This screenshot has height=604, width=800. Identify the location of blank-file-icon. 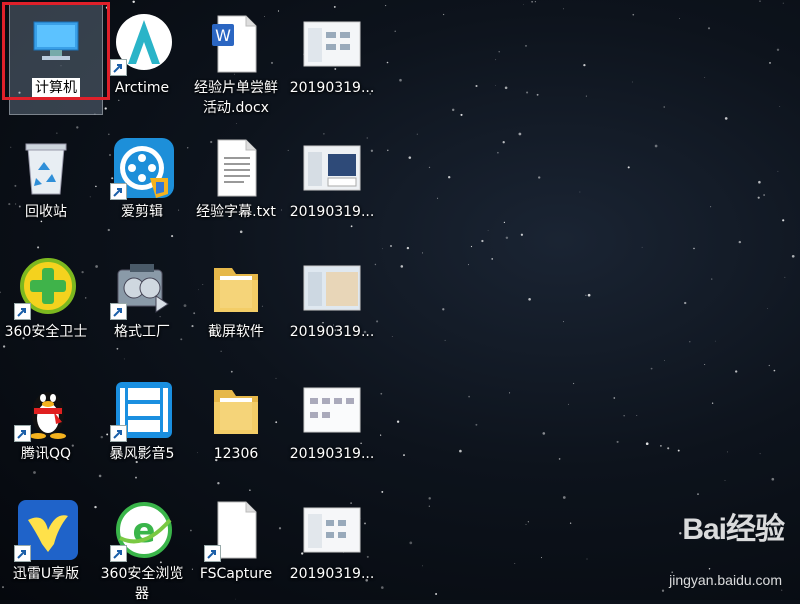
(236, 530).